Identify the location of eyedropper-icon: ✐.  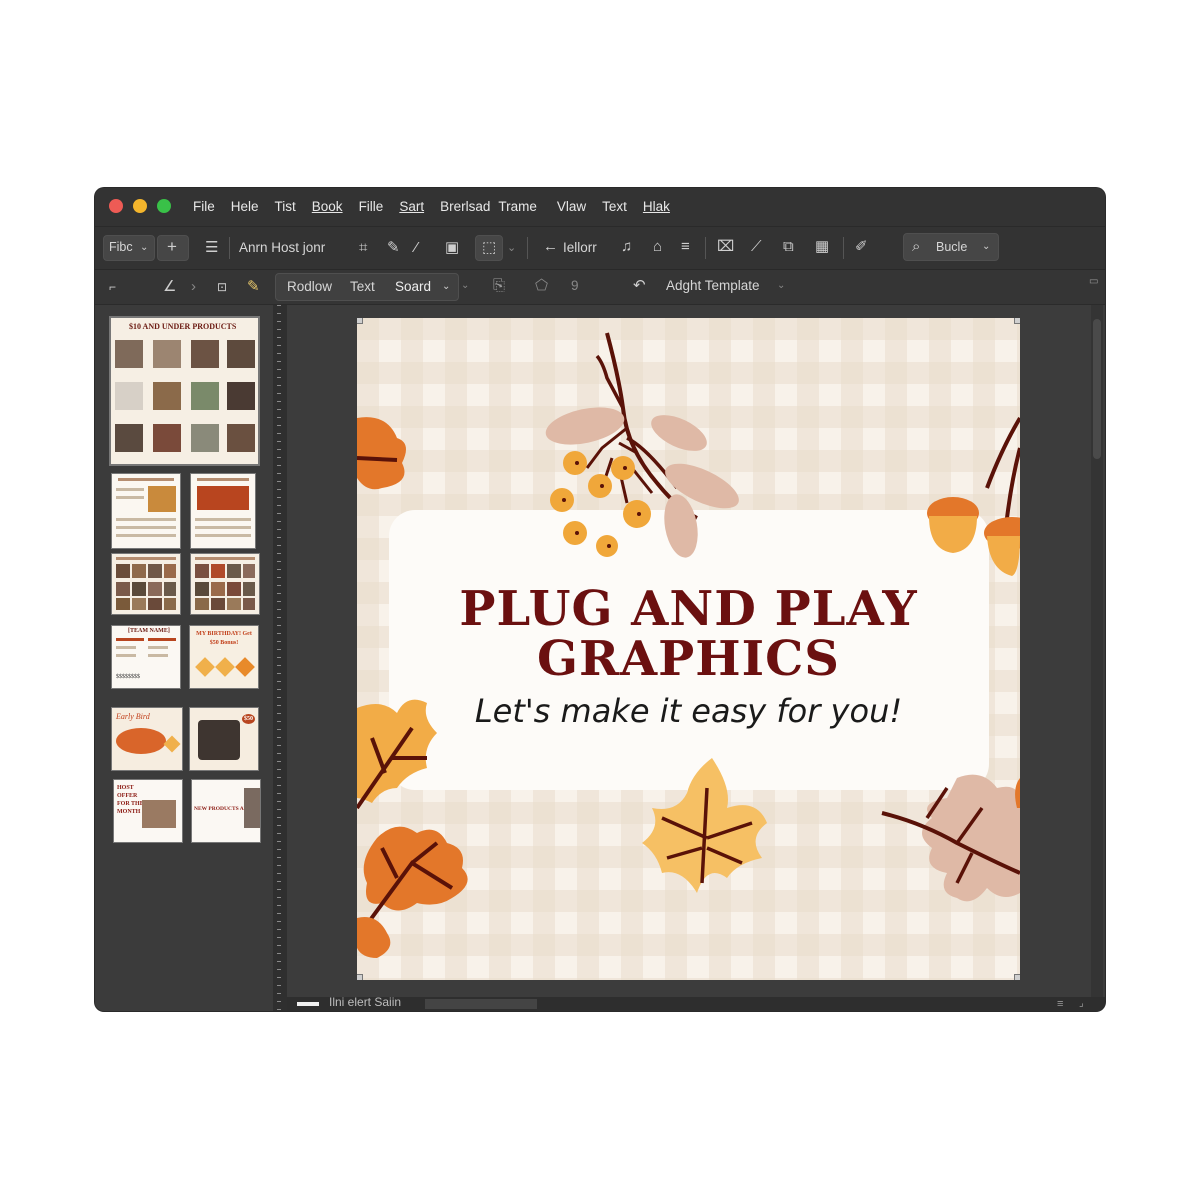
(861, 247).